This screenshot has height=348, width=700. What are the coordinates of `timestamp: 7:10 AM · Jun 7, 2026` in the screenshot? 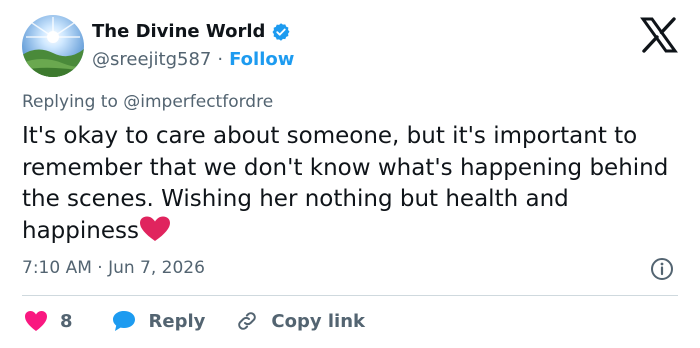 It's located at (113, 268).